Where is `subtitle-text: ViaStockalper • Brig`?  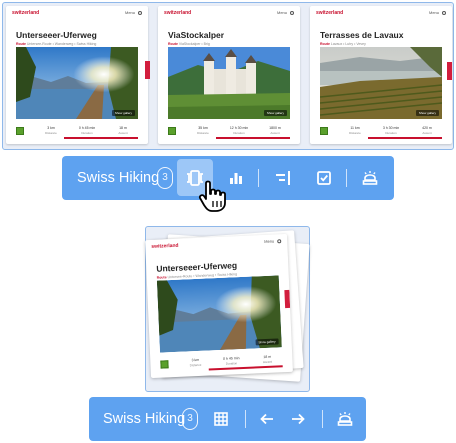
subtitle-text: ViaStockalper • Brig is located at coordinates (194, 44).